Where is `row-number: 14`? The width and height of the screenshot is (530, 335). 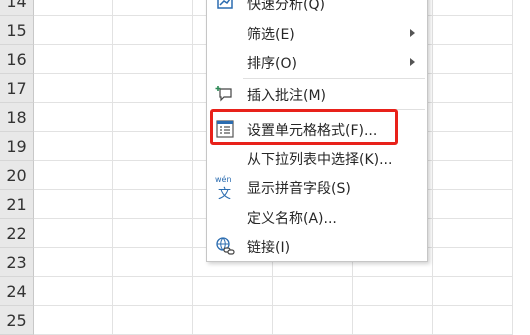
row-number: 14 is located at coordinates (16, 5).